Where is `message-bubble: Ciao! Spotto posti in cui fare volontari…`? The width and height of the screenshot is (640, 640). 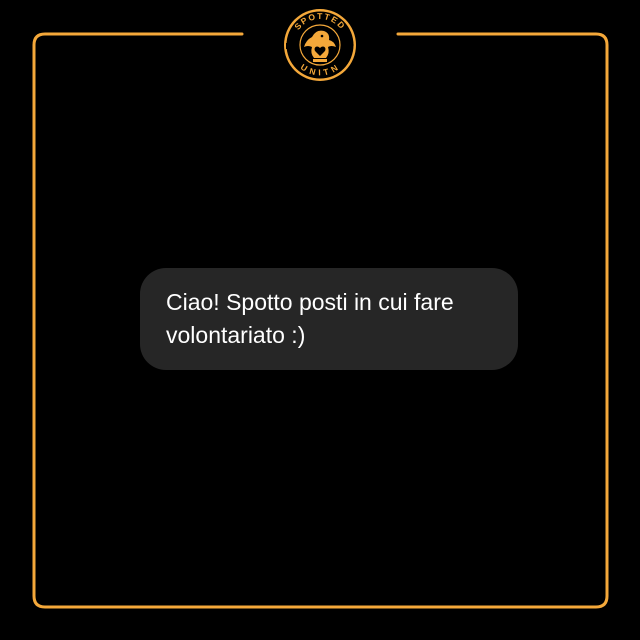 message-bubble: Ciao! Spotto posti in cui fare volontari… is located at coordinates (329, 319).